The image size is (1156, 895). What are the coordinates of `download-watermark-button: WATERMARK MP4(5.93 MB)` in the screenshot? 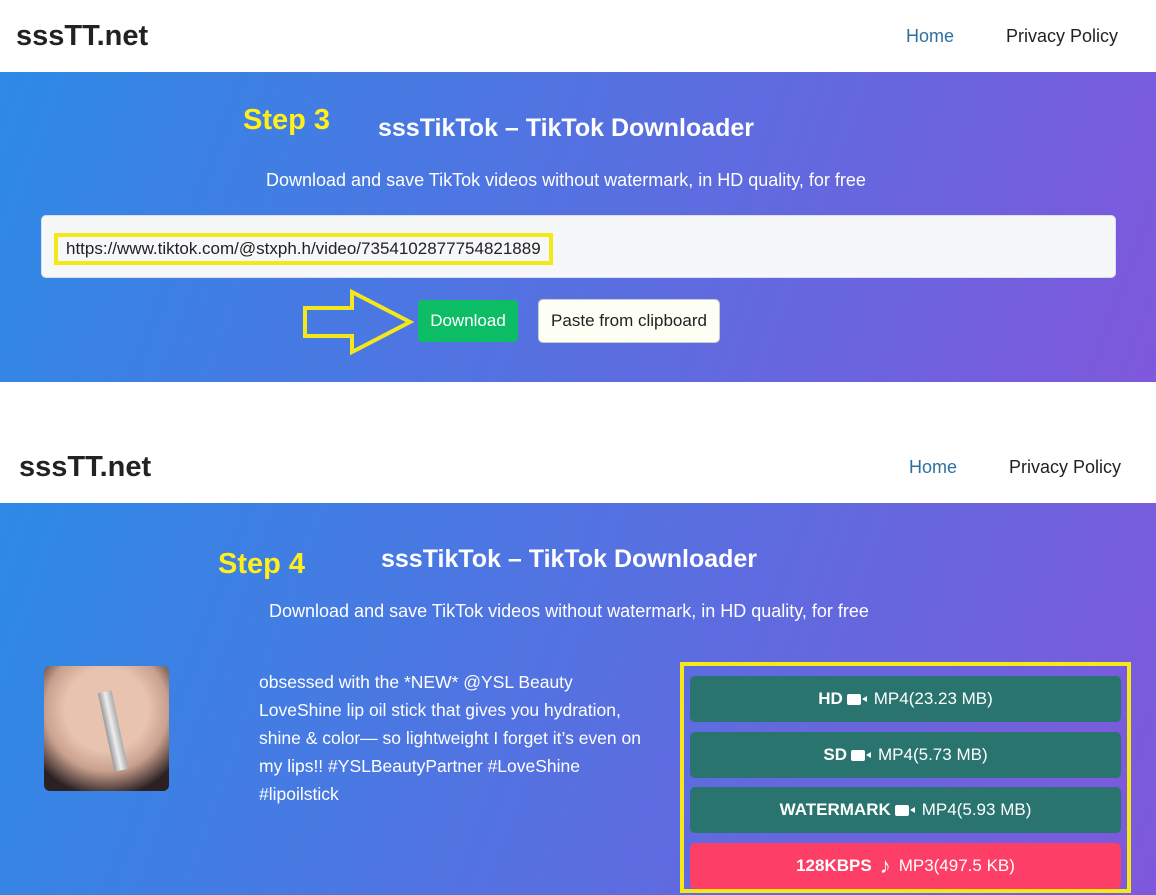 It's located at (905, 810).